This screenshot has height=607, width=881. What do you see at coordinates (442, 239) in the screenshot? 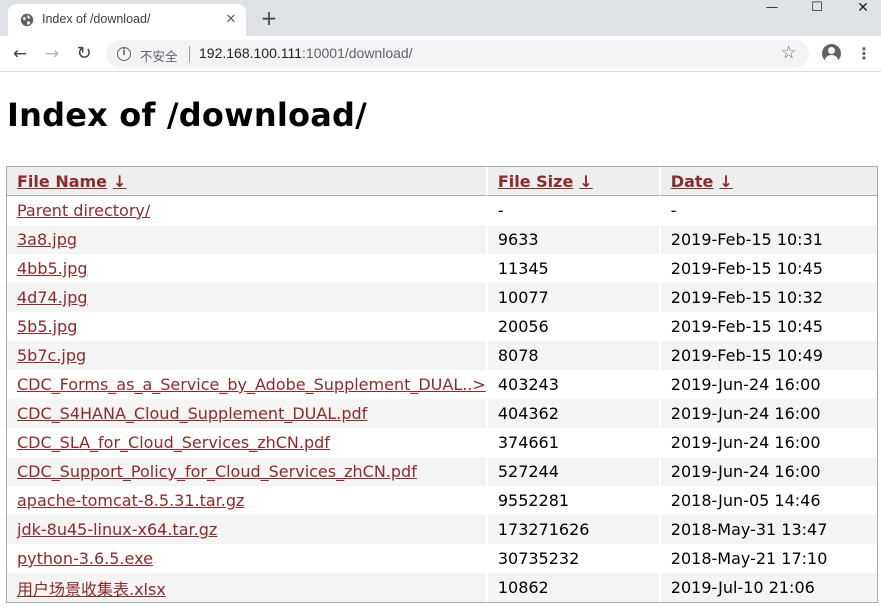
I see `table-row: 3a8.jpg 9633 2019-Feb-15 10:31` at bounding box center [442, 239].